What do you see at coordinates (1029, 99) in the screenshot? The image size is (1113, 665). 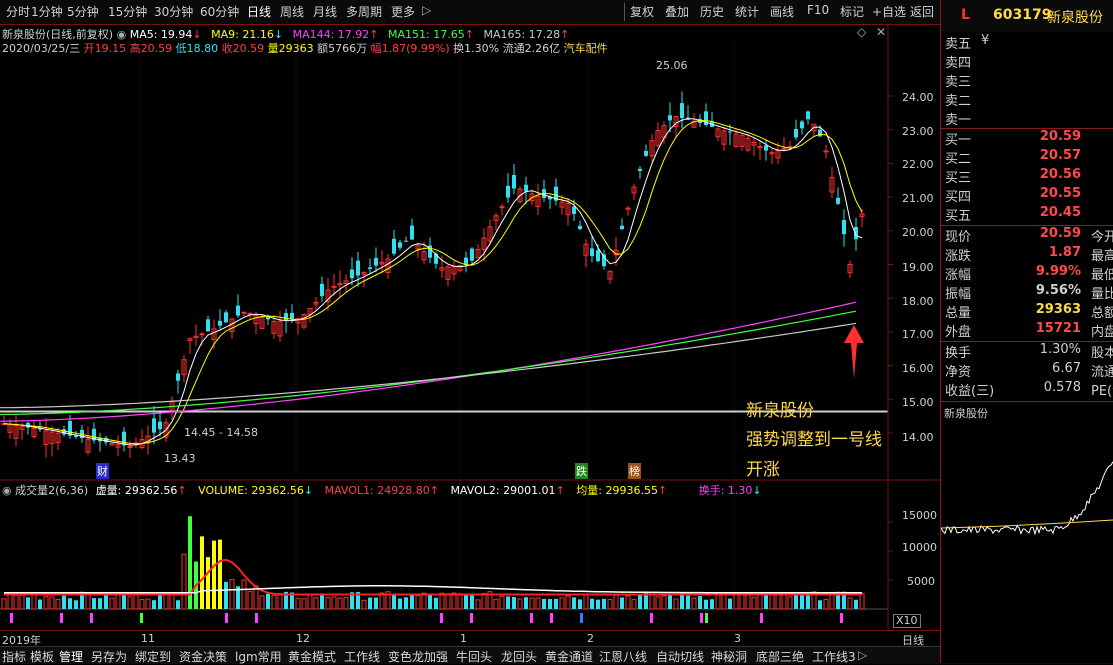 I see `order-ask-row: 卖二` at bounding box center [1029, 99].